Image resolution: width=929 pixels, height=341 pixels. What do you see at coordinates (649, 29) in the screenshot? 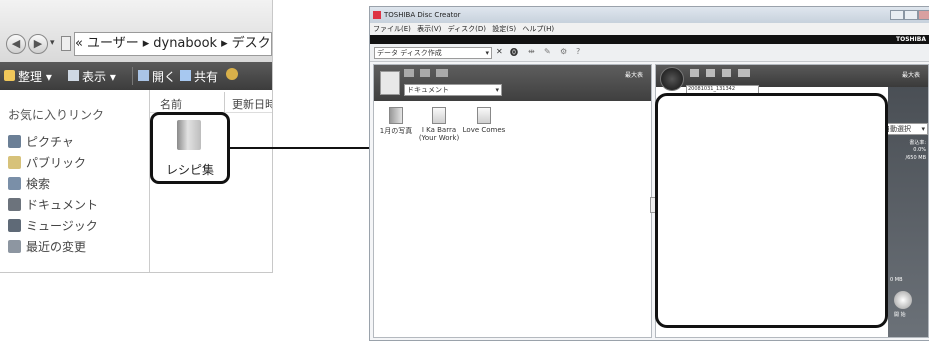
I see `menu-bar: ファイル(E) 表示(V) ディスク(D) 設定(S) ヘルプ(H)` at bounding box center [649, 29].